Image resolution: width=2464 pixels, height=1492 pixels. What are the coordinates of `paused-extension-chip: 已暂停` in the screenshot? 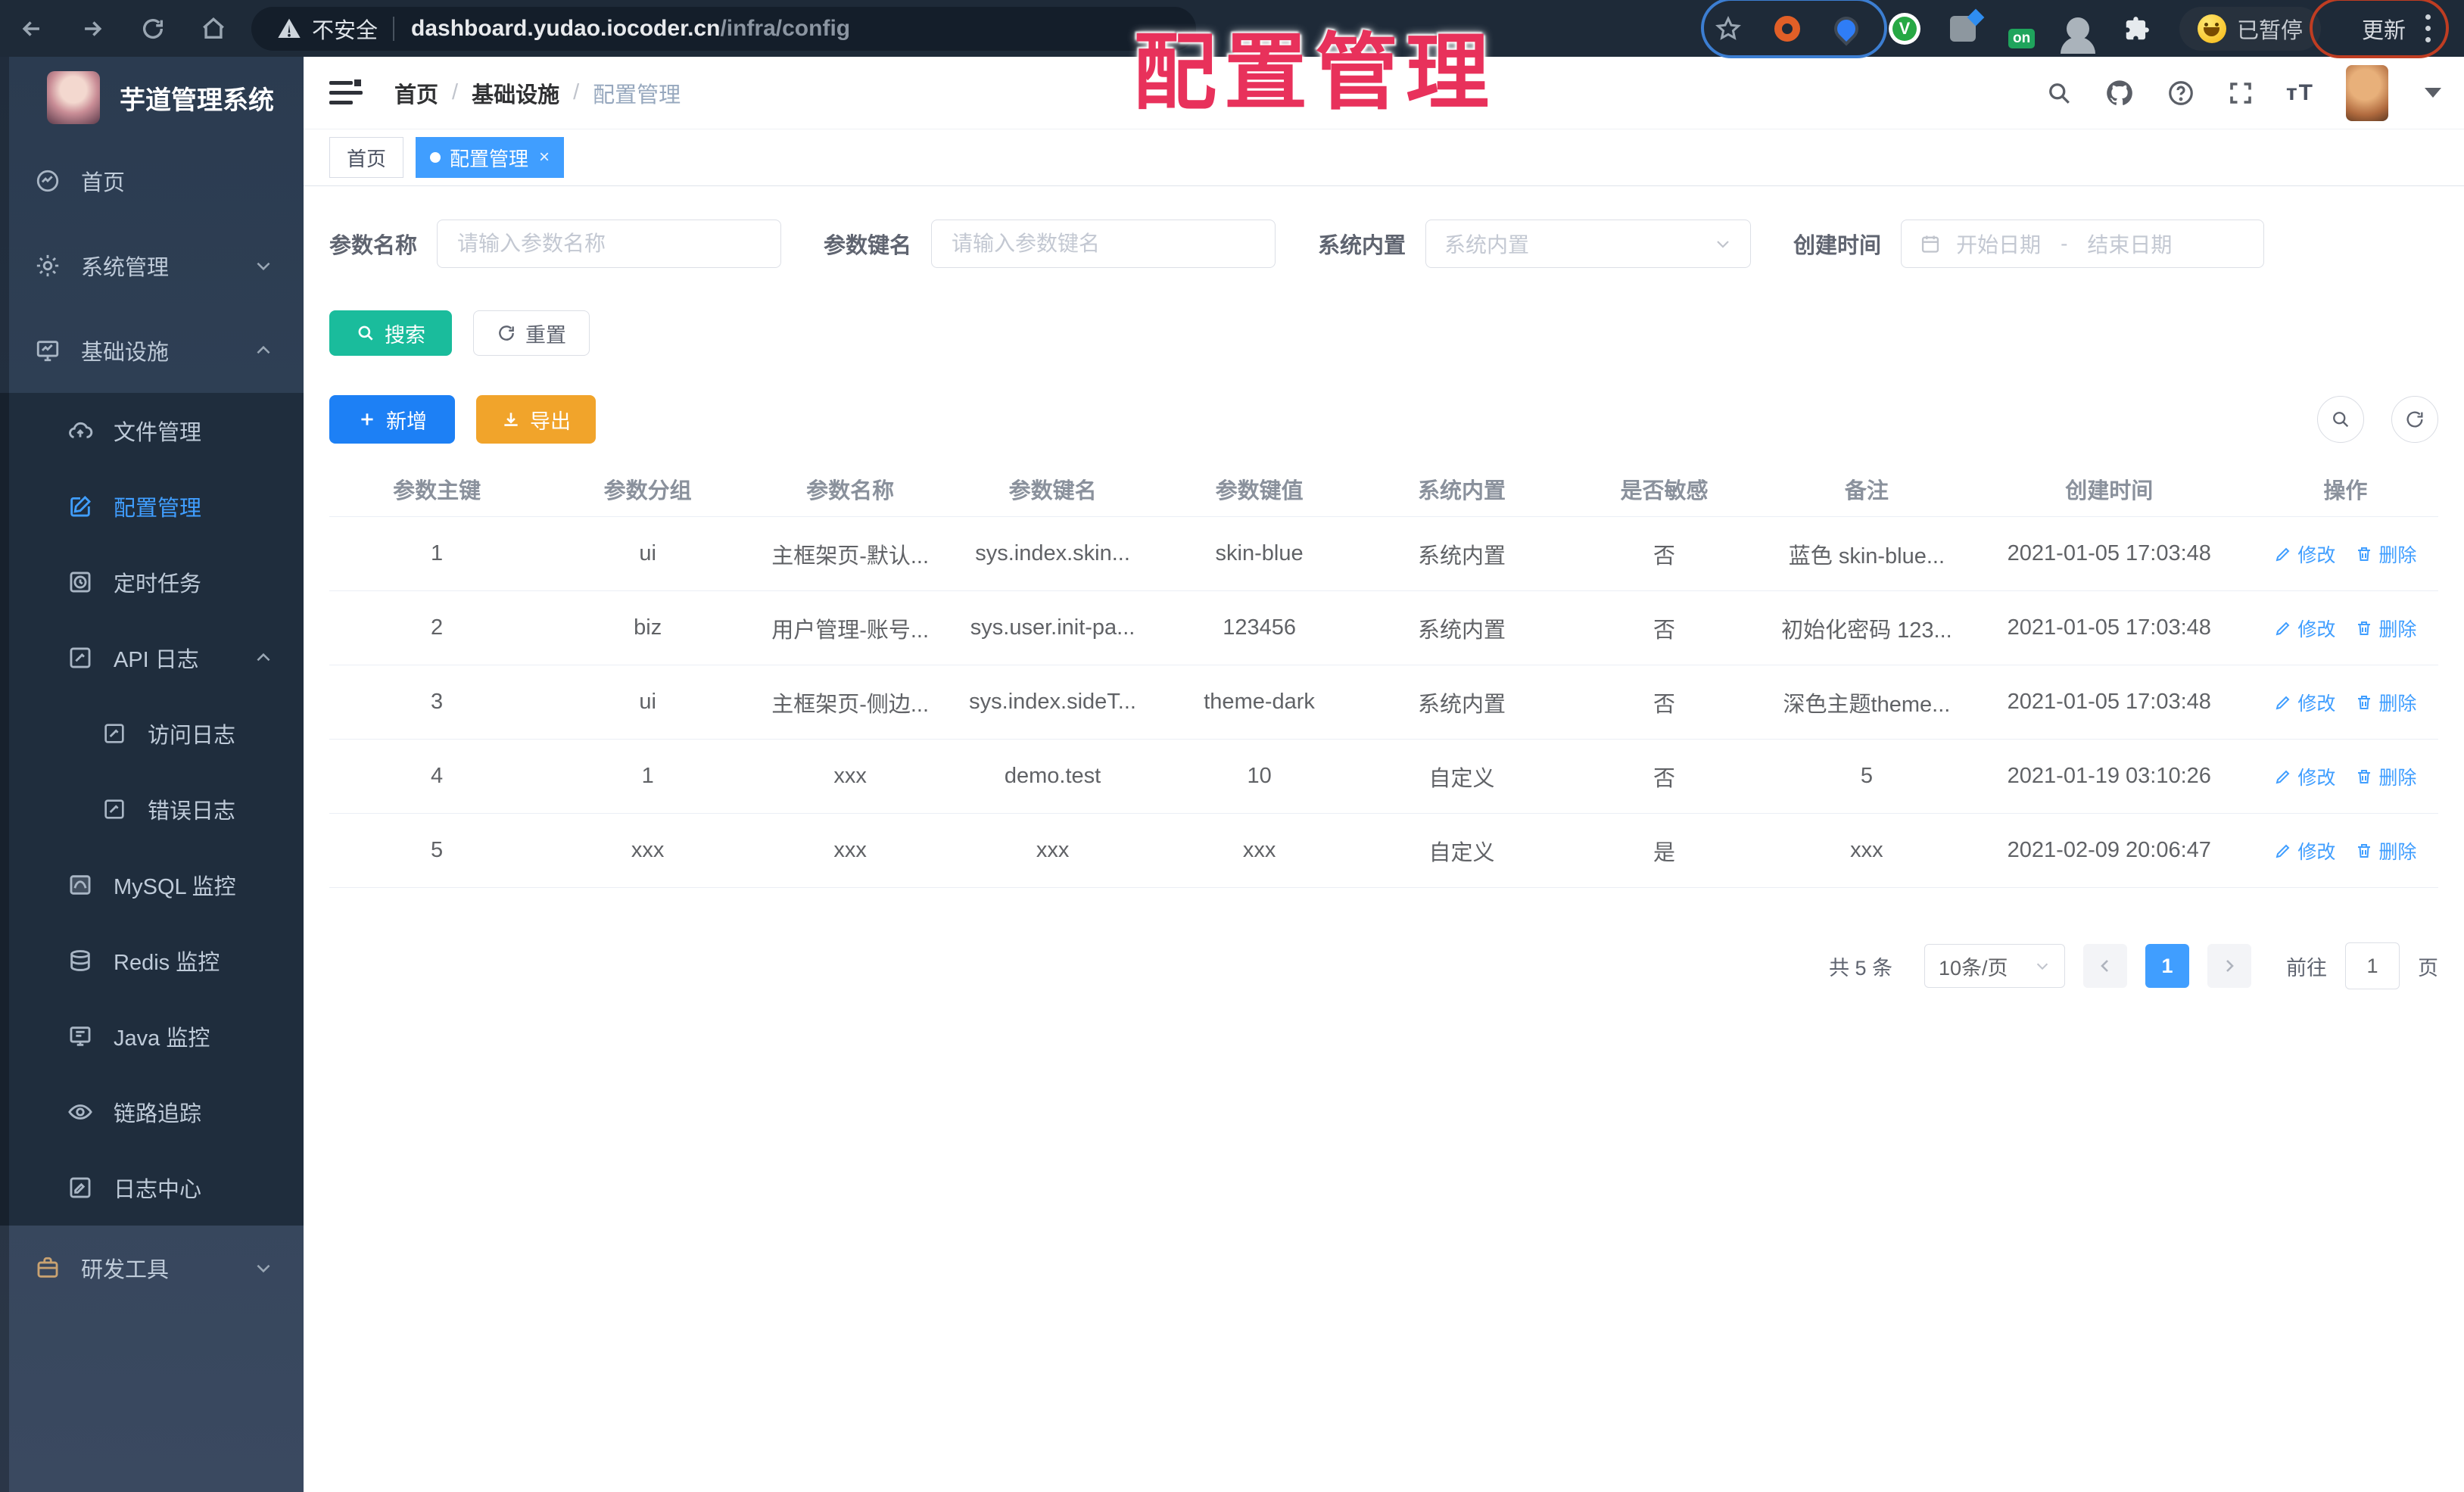 It's located at (2010, 29).